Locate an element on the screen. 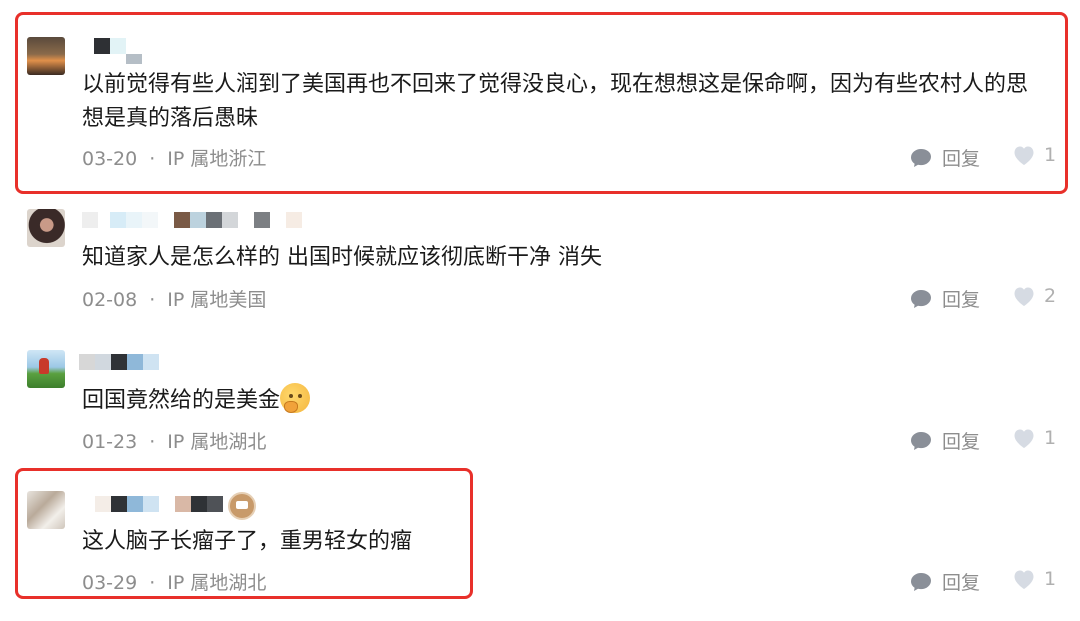 The height and width of the screenshot is (621, 1080). comment-meta: 01-23 · IP 属地湖北 is located at coordinates (174, 440).